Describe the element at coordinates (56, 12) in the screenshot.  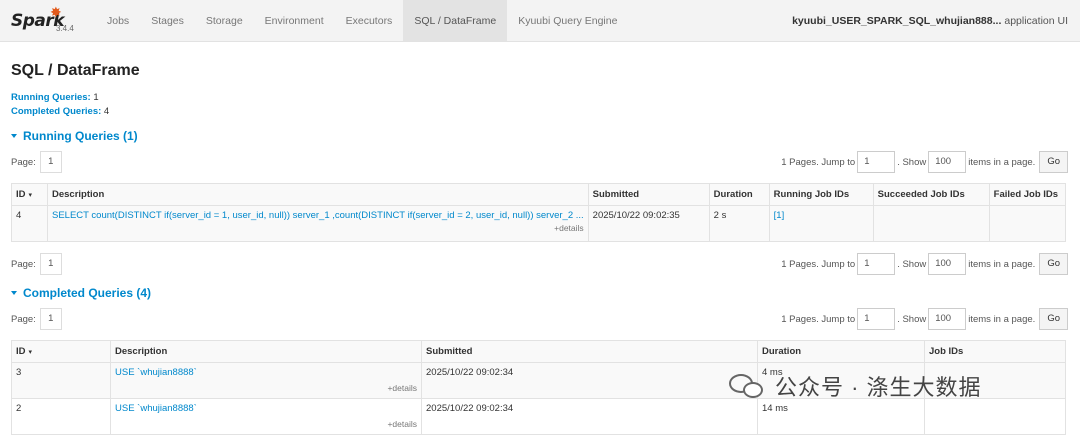
I see `star-icon: ✸` at that location.